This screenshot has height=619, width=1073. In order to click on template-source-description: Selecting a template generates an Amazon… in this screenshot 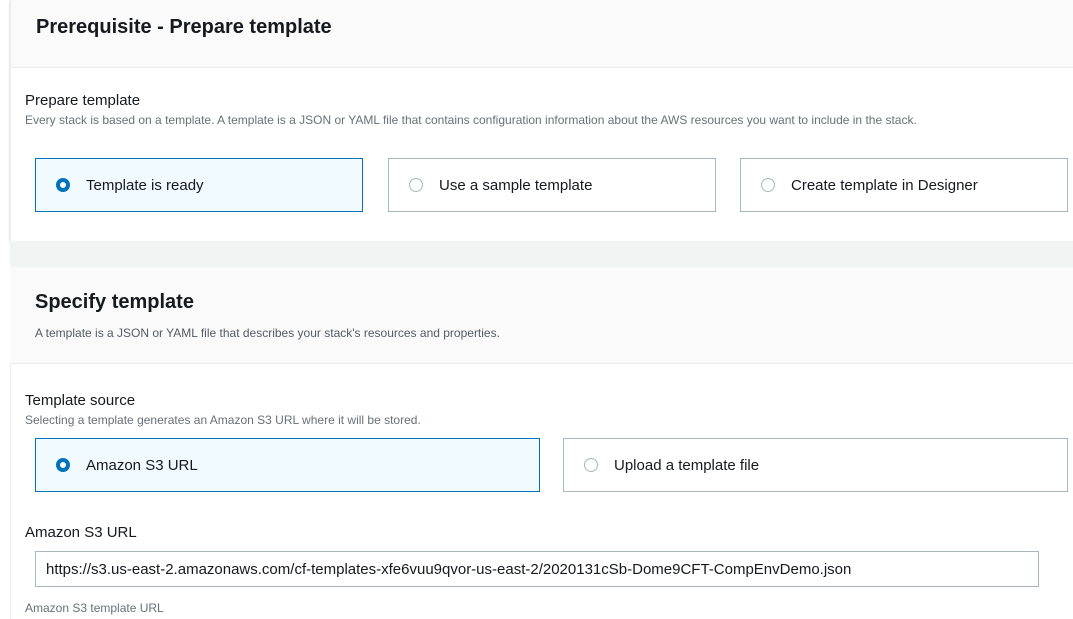, I will do `click(223, 420)`.